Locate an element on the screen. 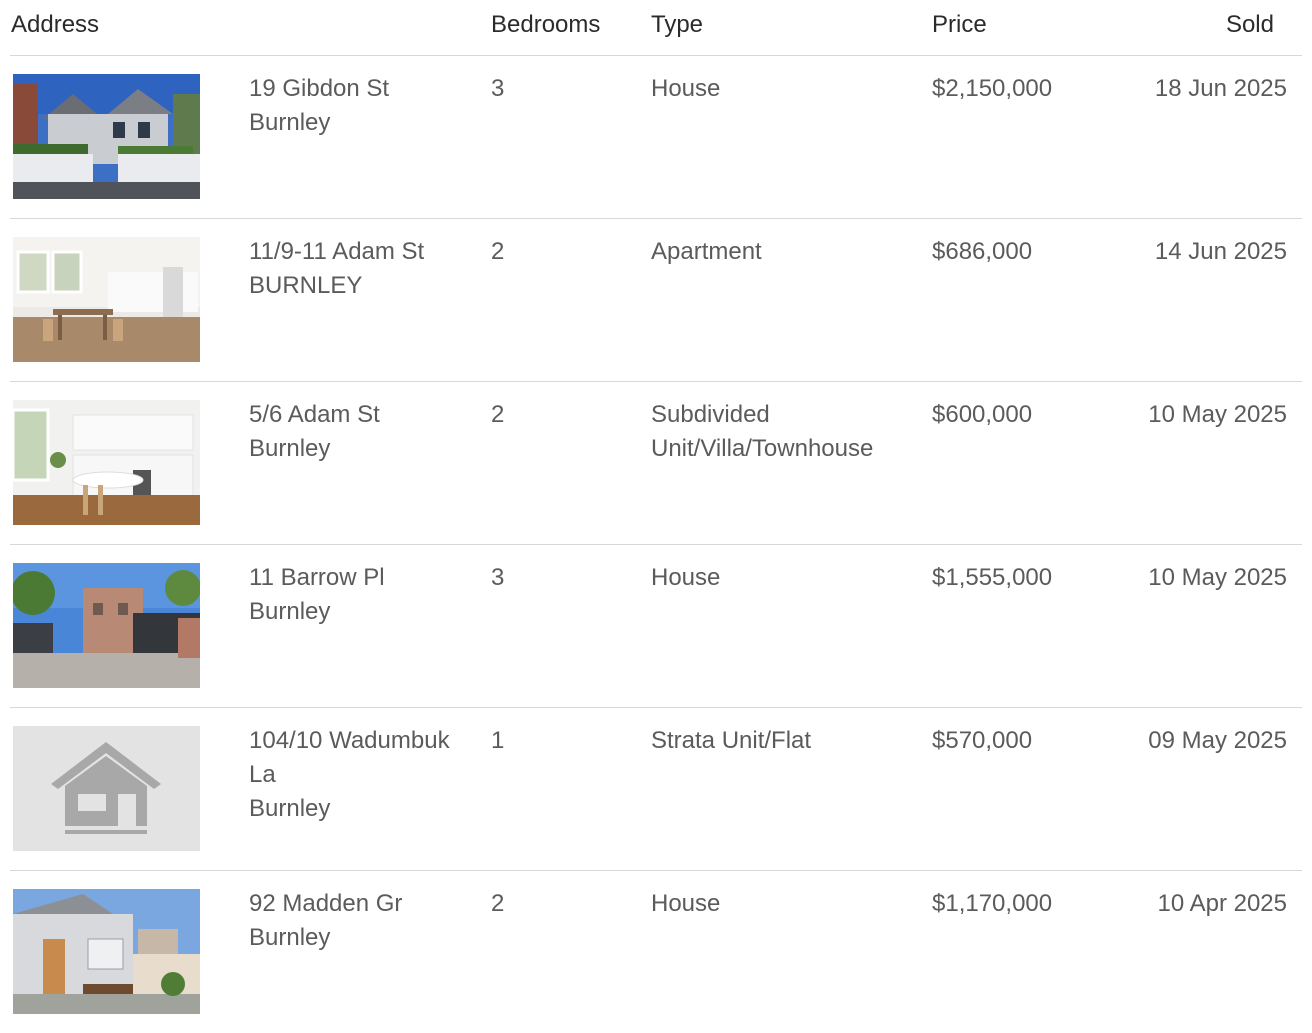 This screenshot has height=1033, width=1312. address-cell: 19 Gibdon St Burnley is located at coordinates (361, 106).